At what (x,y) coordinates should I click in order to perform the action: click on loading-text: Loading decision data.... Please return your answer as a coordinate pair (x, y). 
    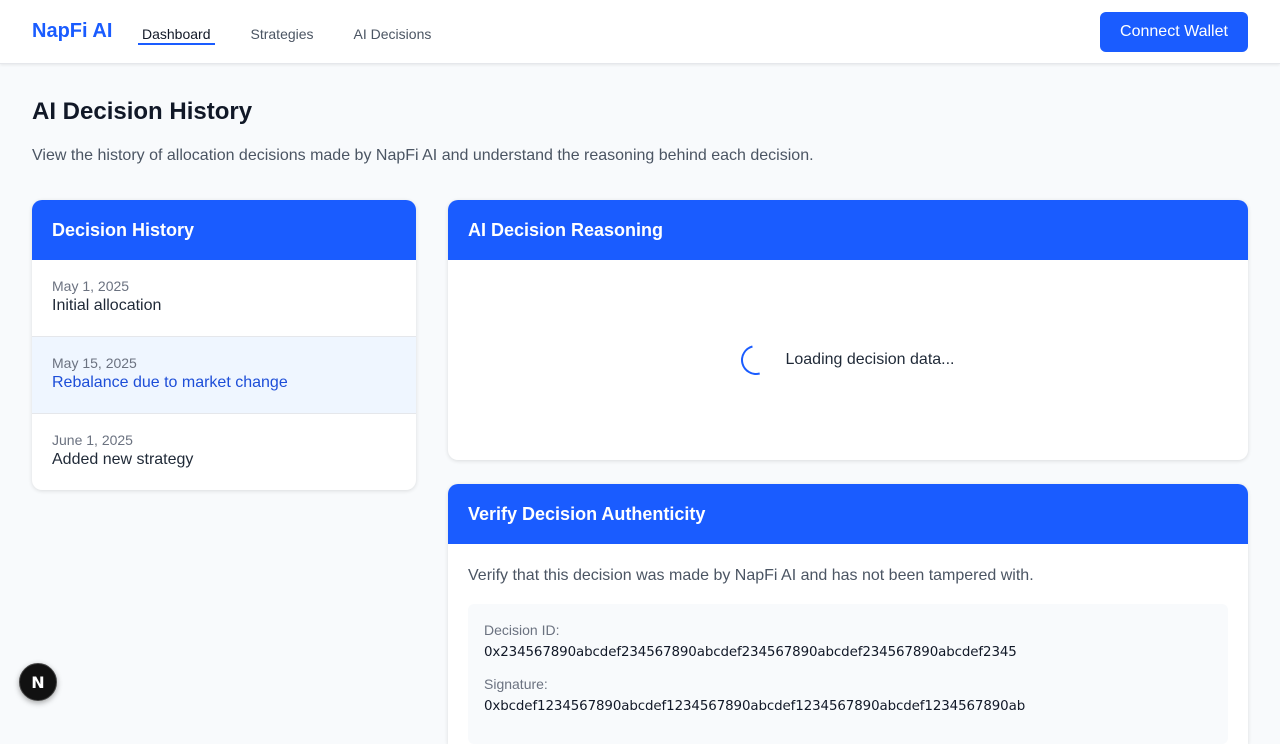
    Looking at the image, I should click on (870, 359).